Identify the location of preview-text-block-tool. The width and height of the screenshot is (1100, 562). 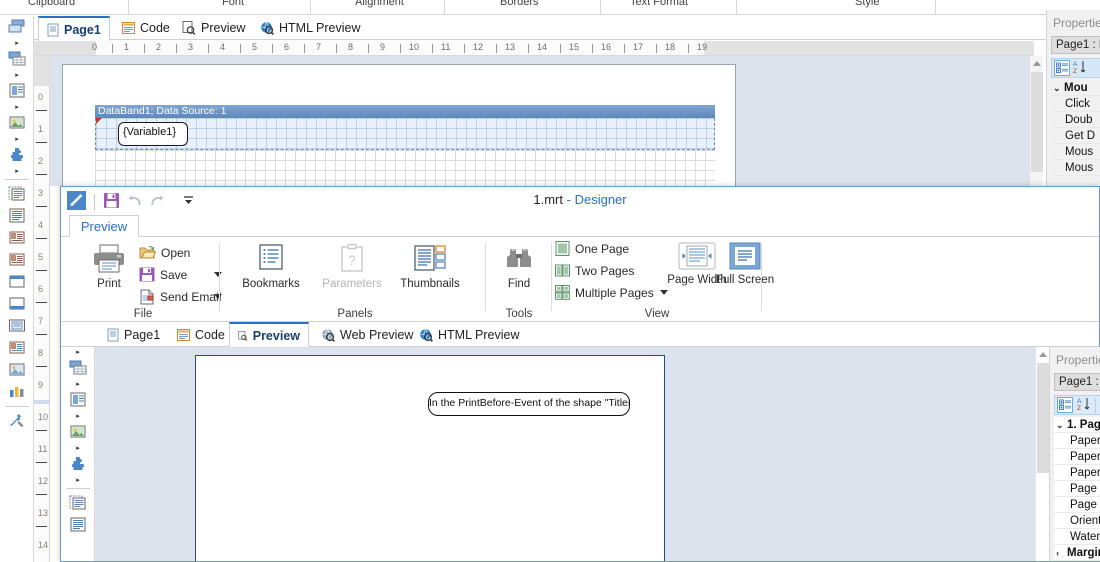
(78, 525).